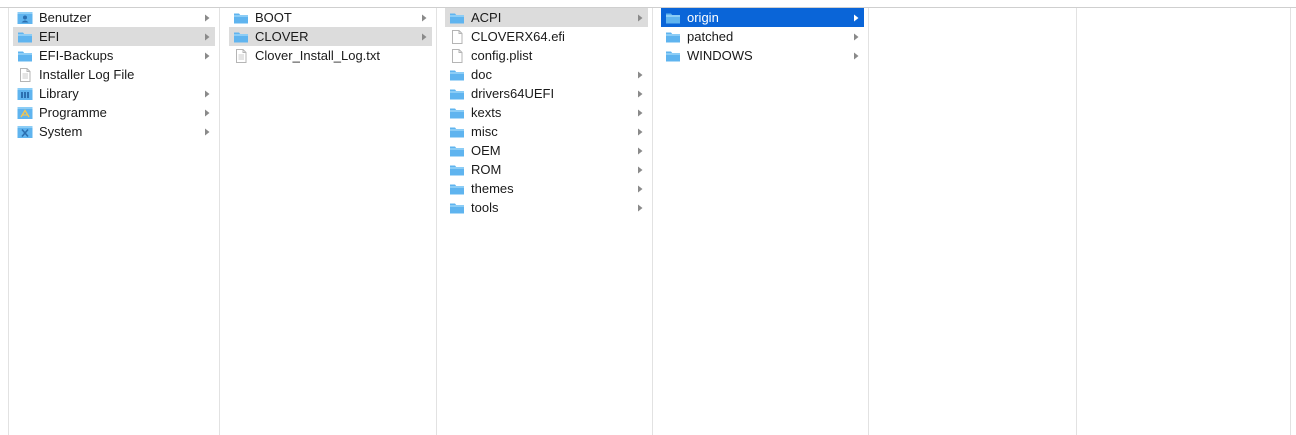 This screenshot has height=435, width=1296. I want to click on file-row: Clover_Install_Log.txt, so click(330, 55).